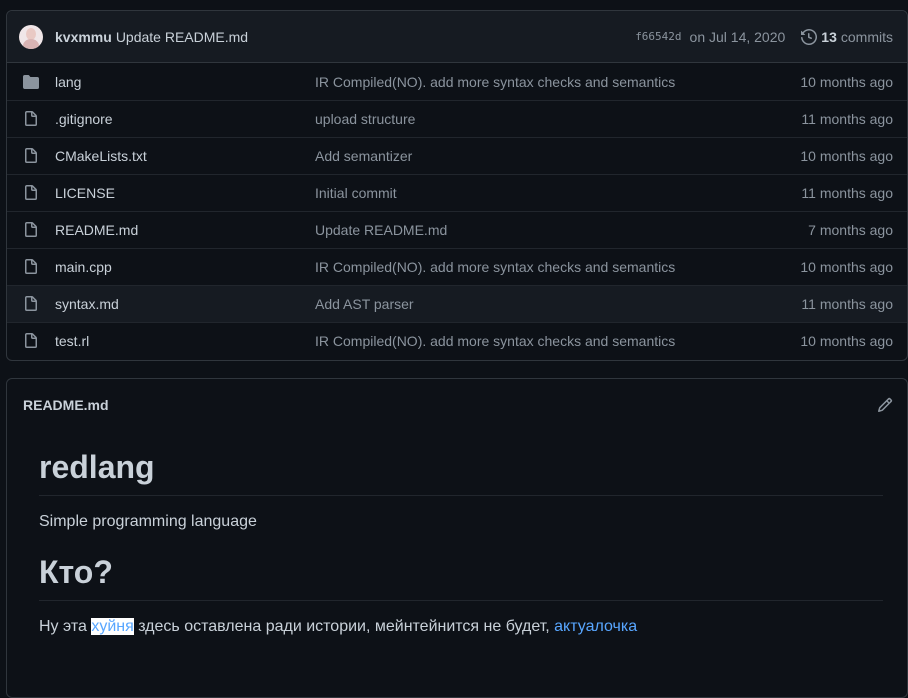 Image resolution: width=908 pixels, height=698 pixels. Describe the element at coordinates (885, 405) in the screenshot. I see `pencil-icon` at that location.